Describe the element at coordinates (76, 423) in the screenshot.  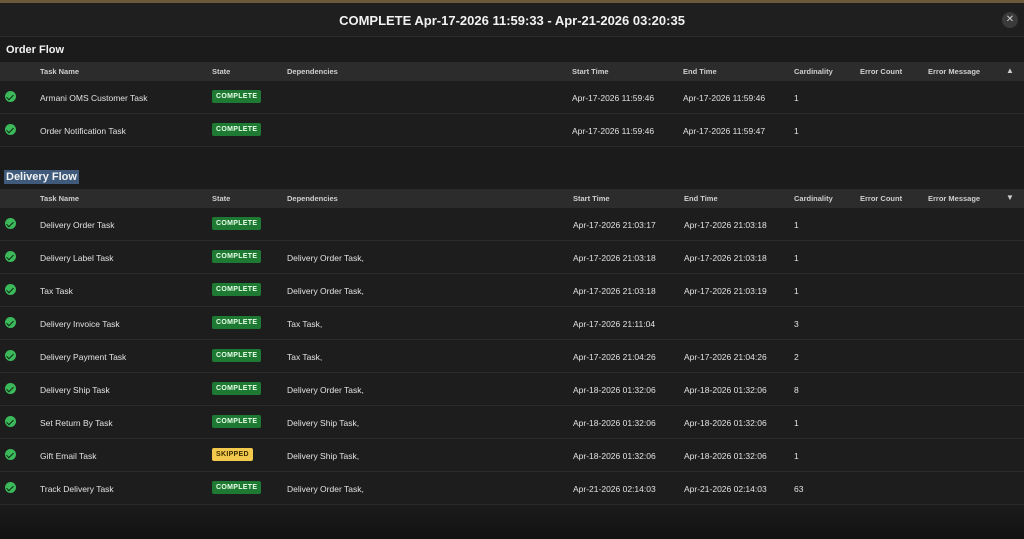
I see `task-name: Set Return By Task` at that location.